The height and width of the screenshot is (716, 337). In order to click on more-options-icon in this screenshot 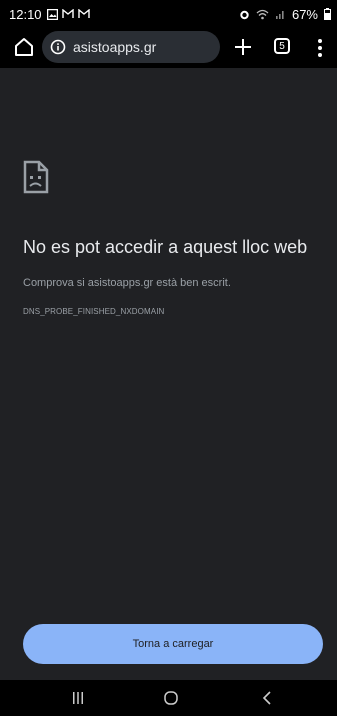, I will do `click(320, 48)`.